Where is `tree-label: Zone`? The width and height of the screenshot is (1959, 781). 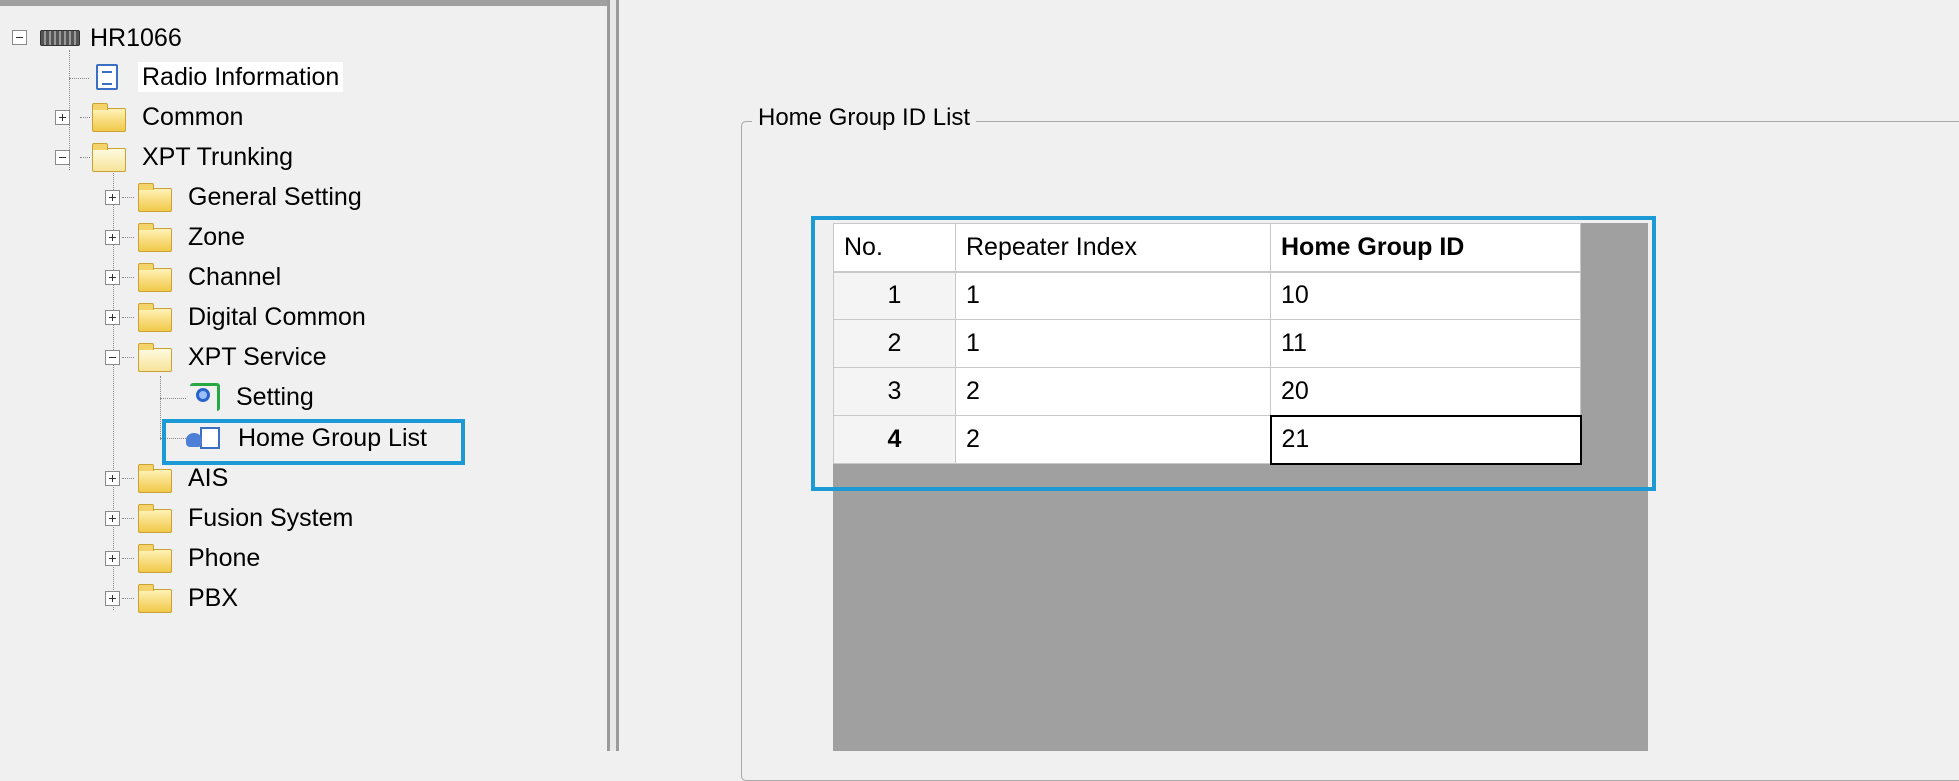 tree-label: Zone is located at coordinates (216, 237).